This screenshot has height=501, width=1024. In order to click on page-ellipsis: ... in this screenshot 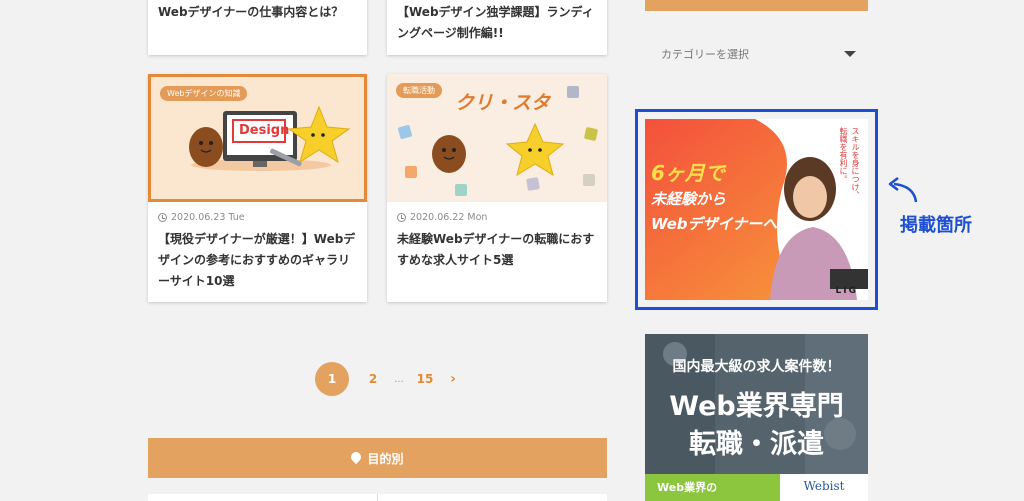, I will do `click(399, 379)`.